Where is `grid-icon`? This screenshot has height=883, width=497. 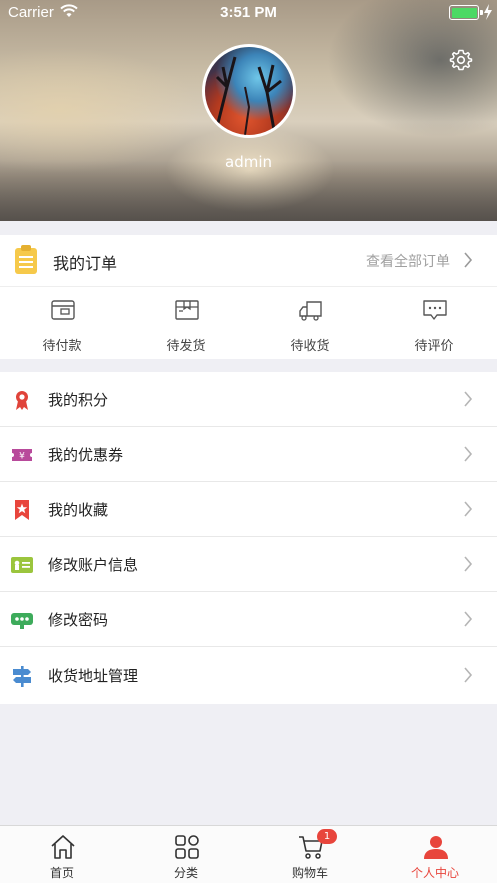
grid-icon is located at coordinates (187, 847).